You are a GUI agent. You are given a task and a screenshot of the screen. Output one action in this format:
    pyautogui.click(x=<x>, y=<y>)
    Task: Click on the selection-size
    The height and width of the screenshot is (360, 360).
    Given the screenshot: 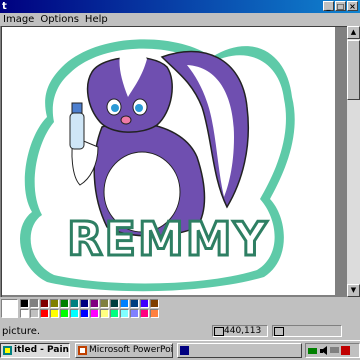 What is the action you would take?
    pyautogui.click(x=307, y=331)
    